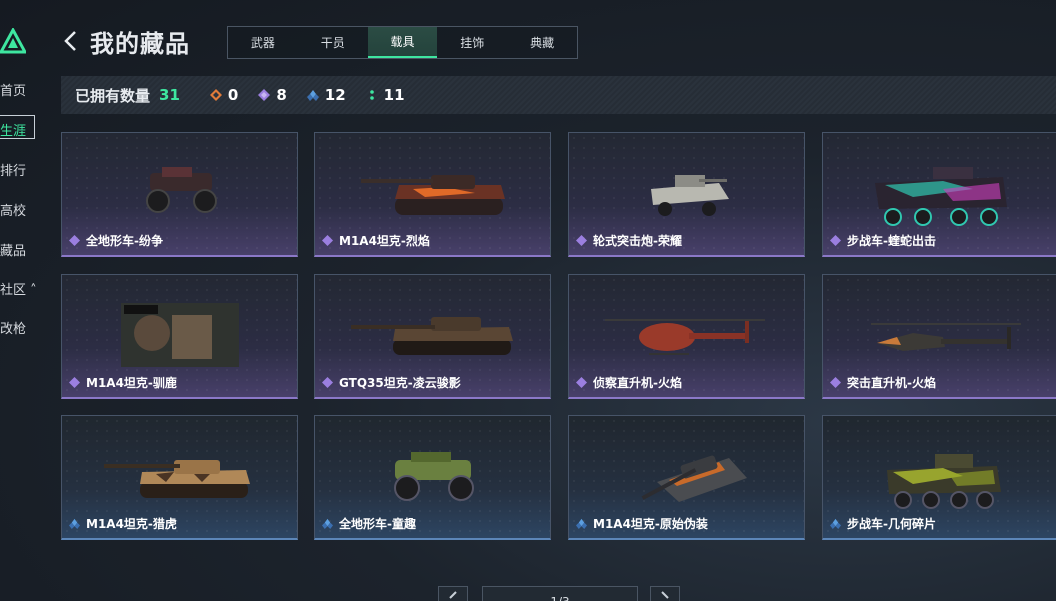  I want to click on category-tabs: 武器 干员 载具 挂饰 典藏, so click(402, 42).